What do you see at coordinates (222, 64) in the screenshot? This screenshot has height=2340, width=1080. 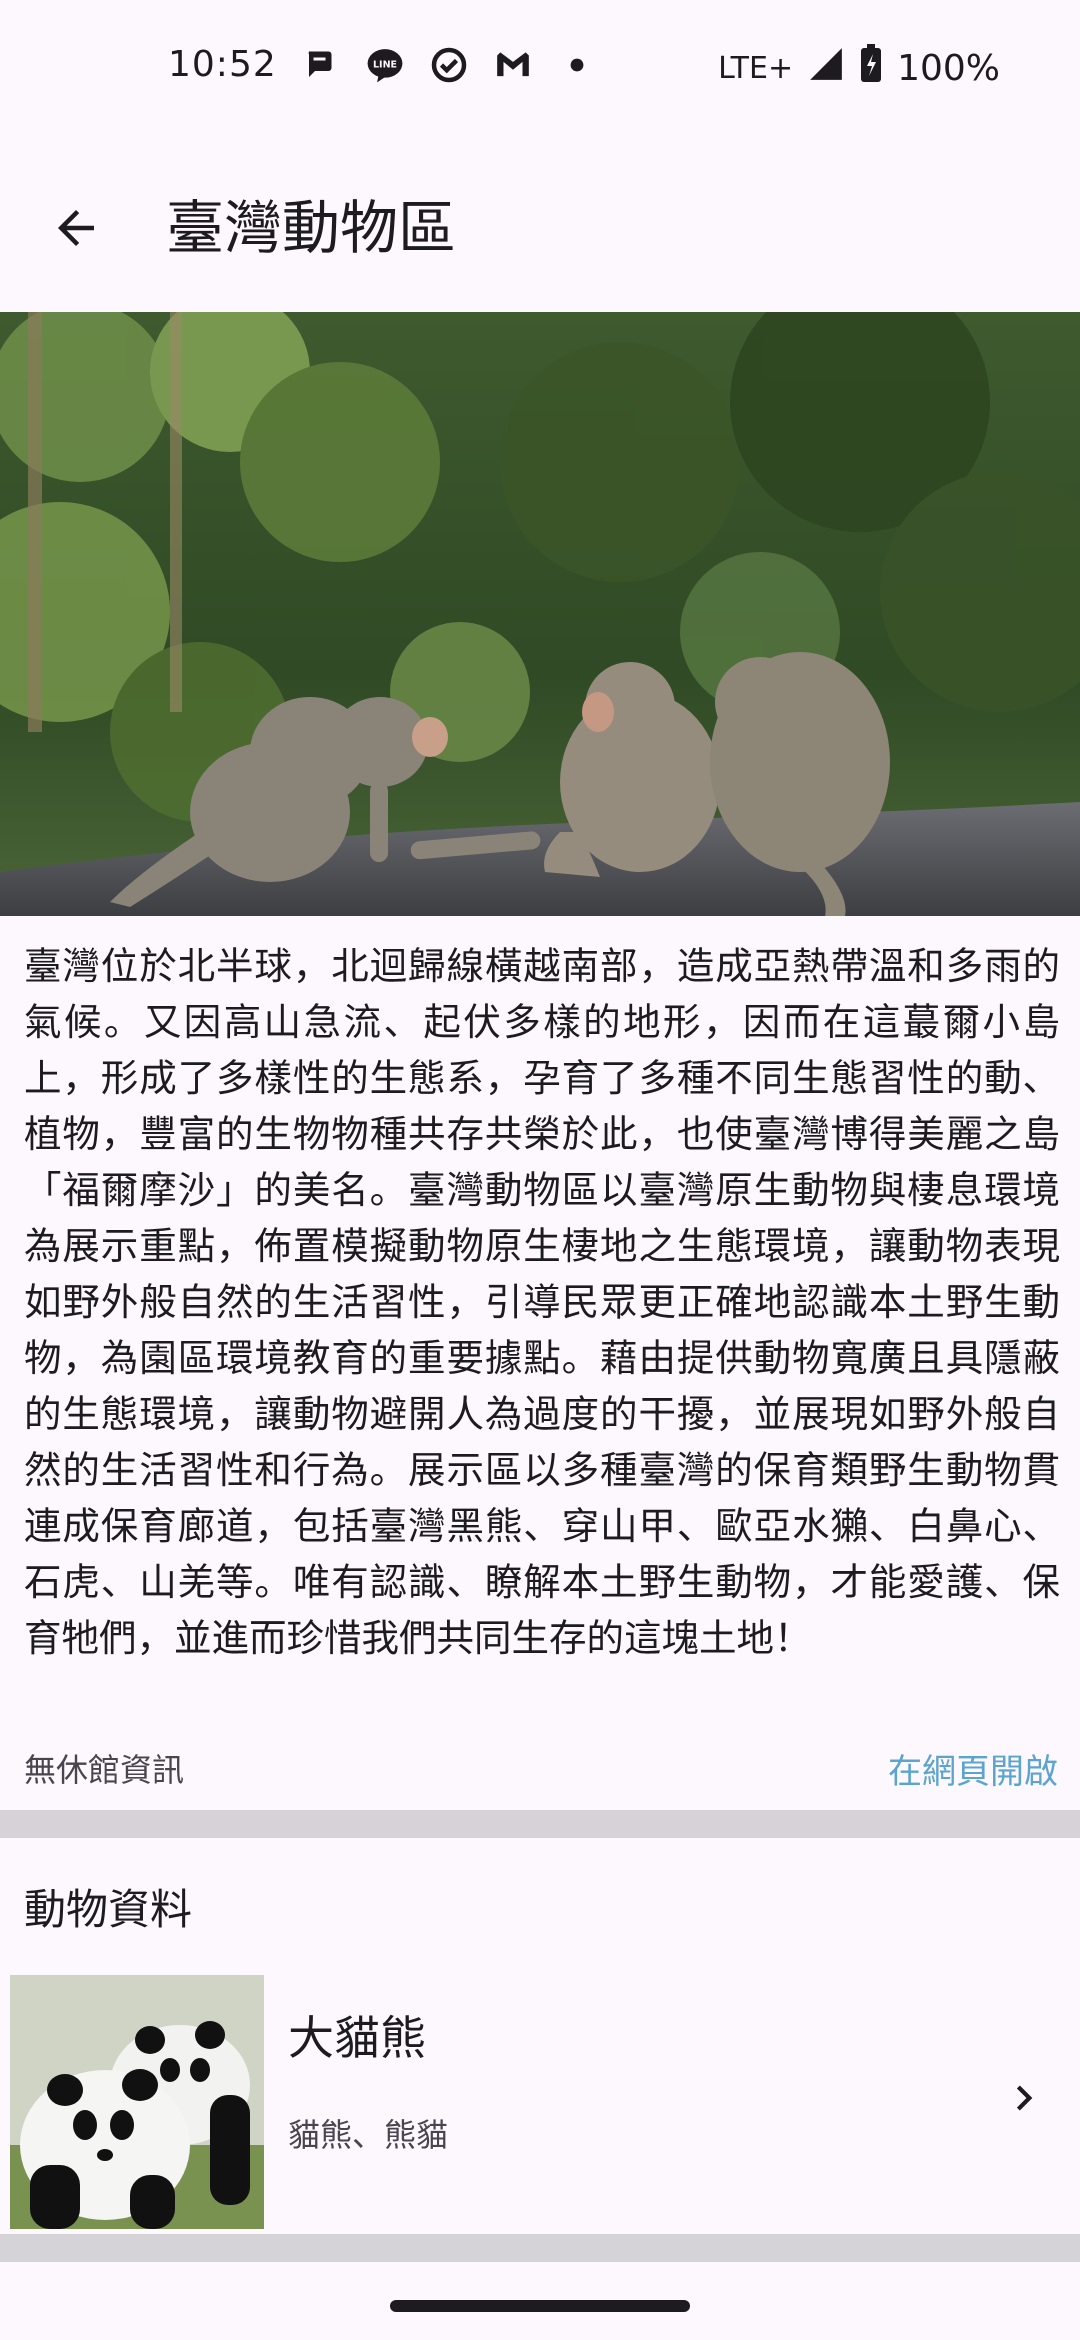 I see `status-time: 10:52` at bounding box center [222, 64].